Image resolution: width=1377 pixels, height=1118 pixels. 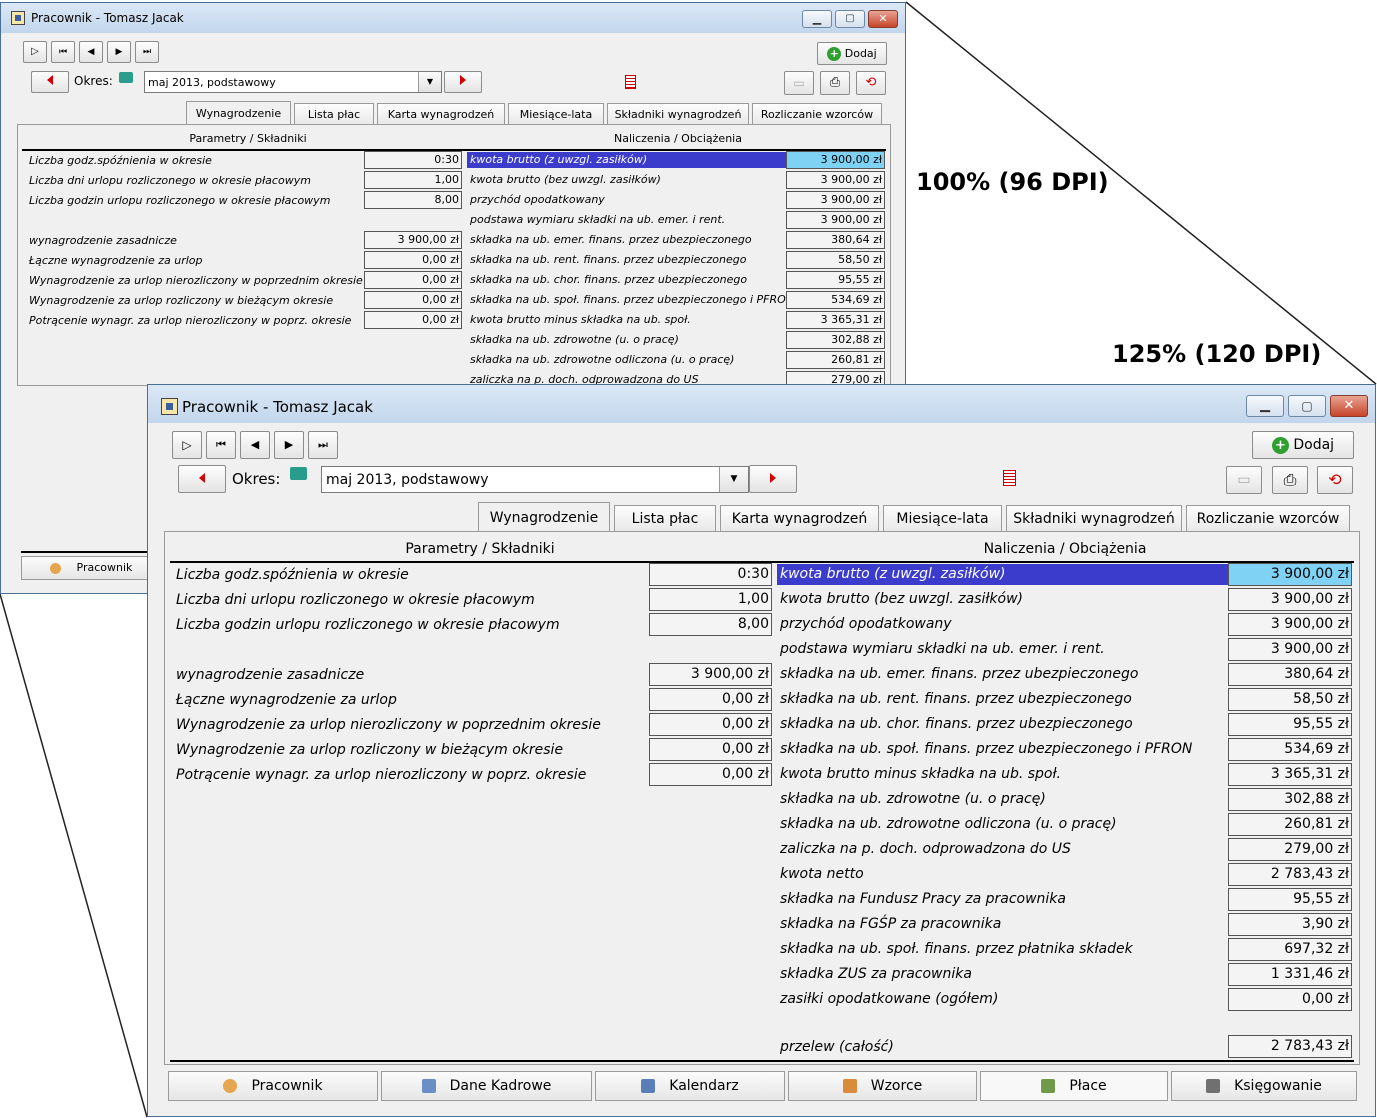 What do you see at coordinates (293, 82) in the screenshot?
I see `period-select: maj 2013, podstawowy ▼` at bounding box center [293, 82].